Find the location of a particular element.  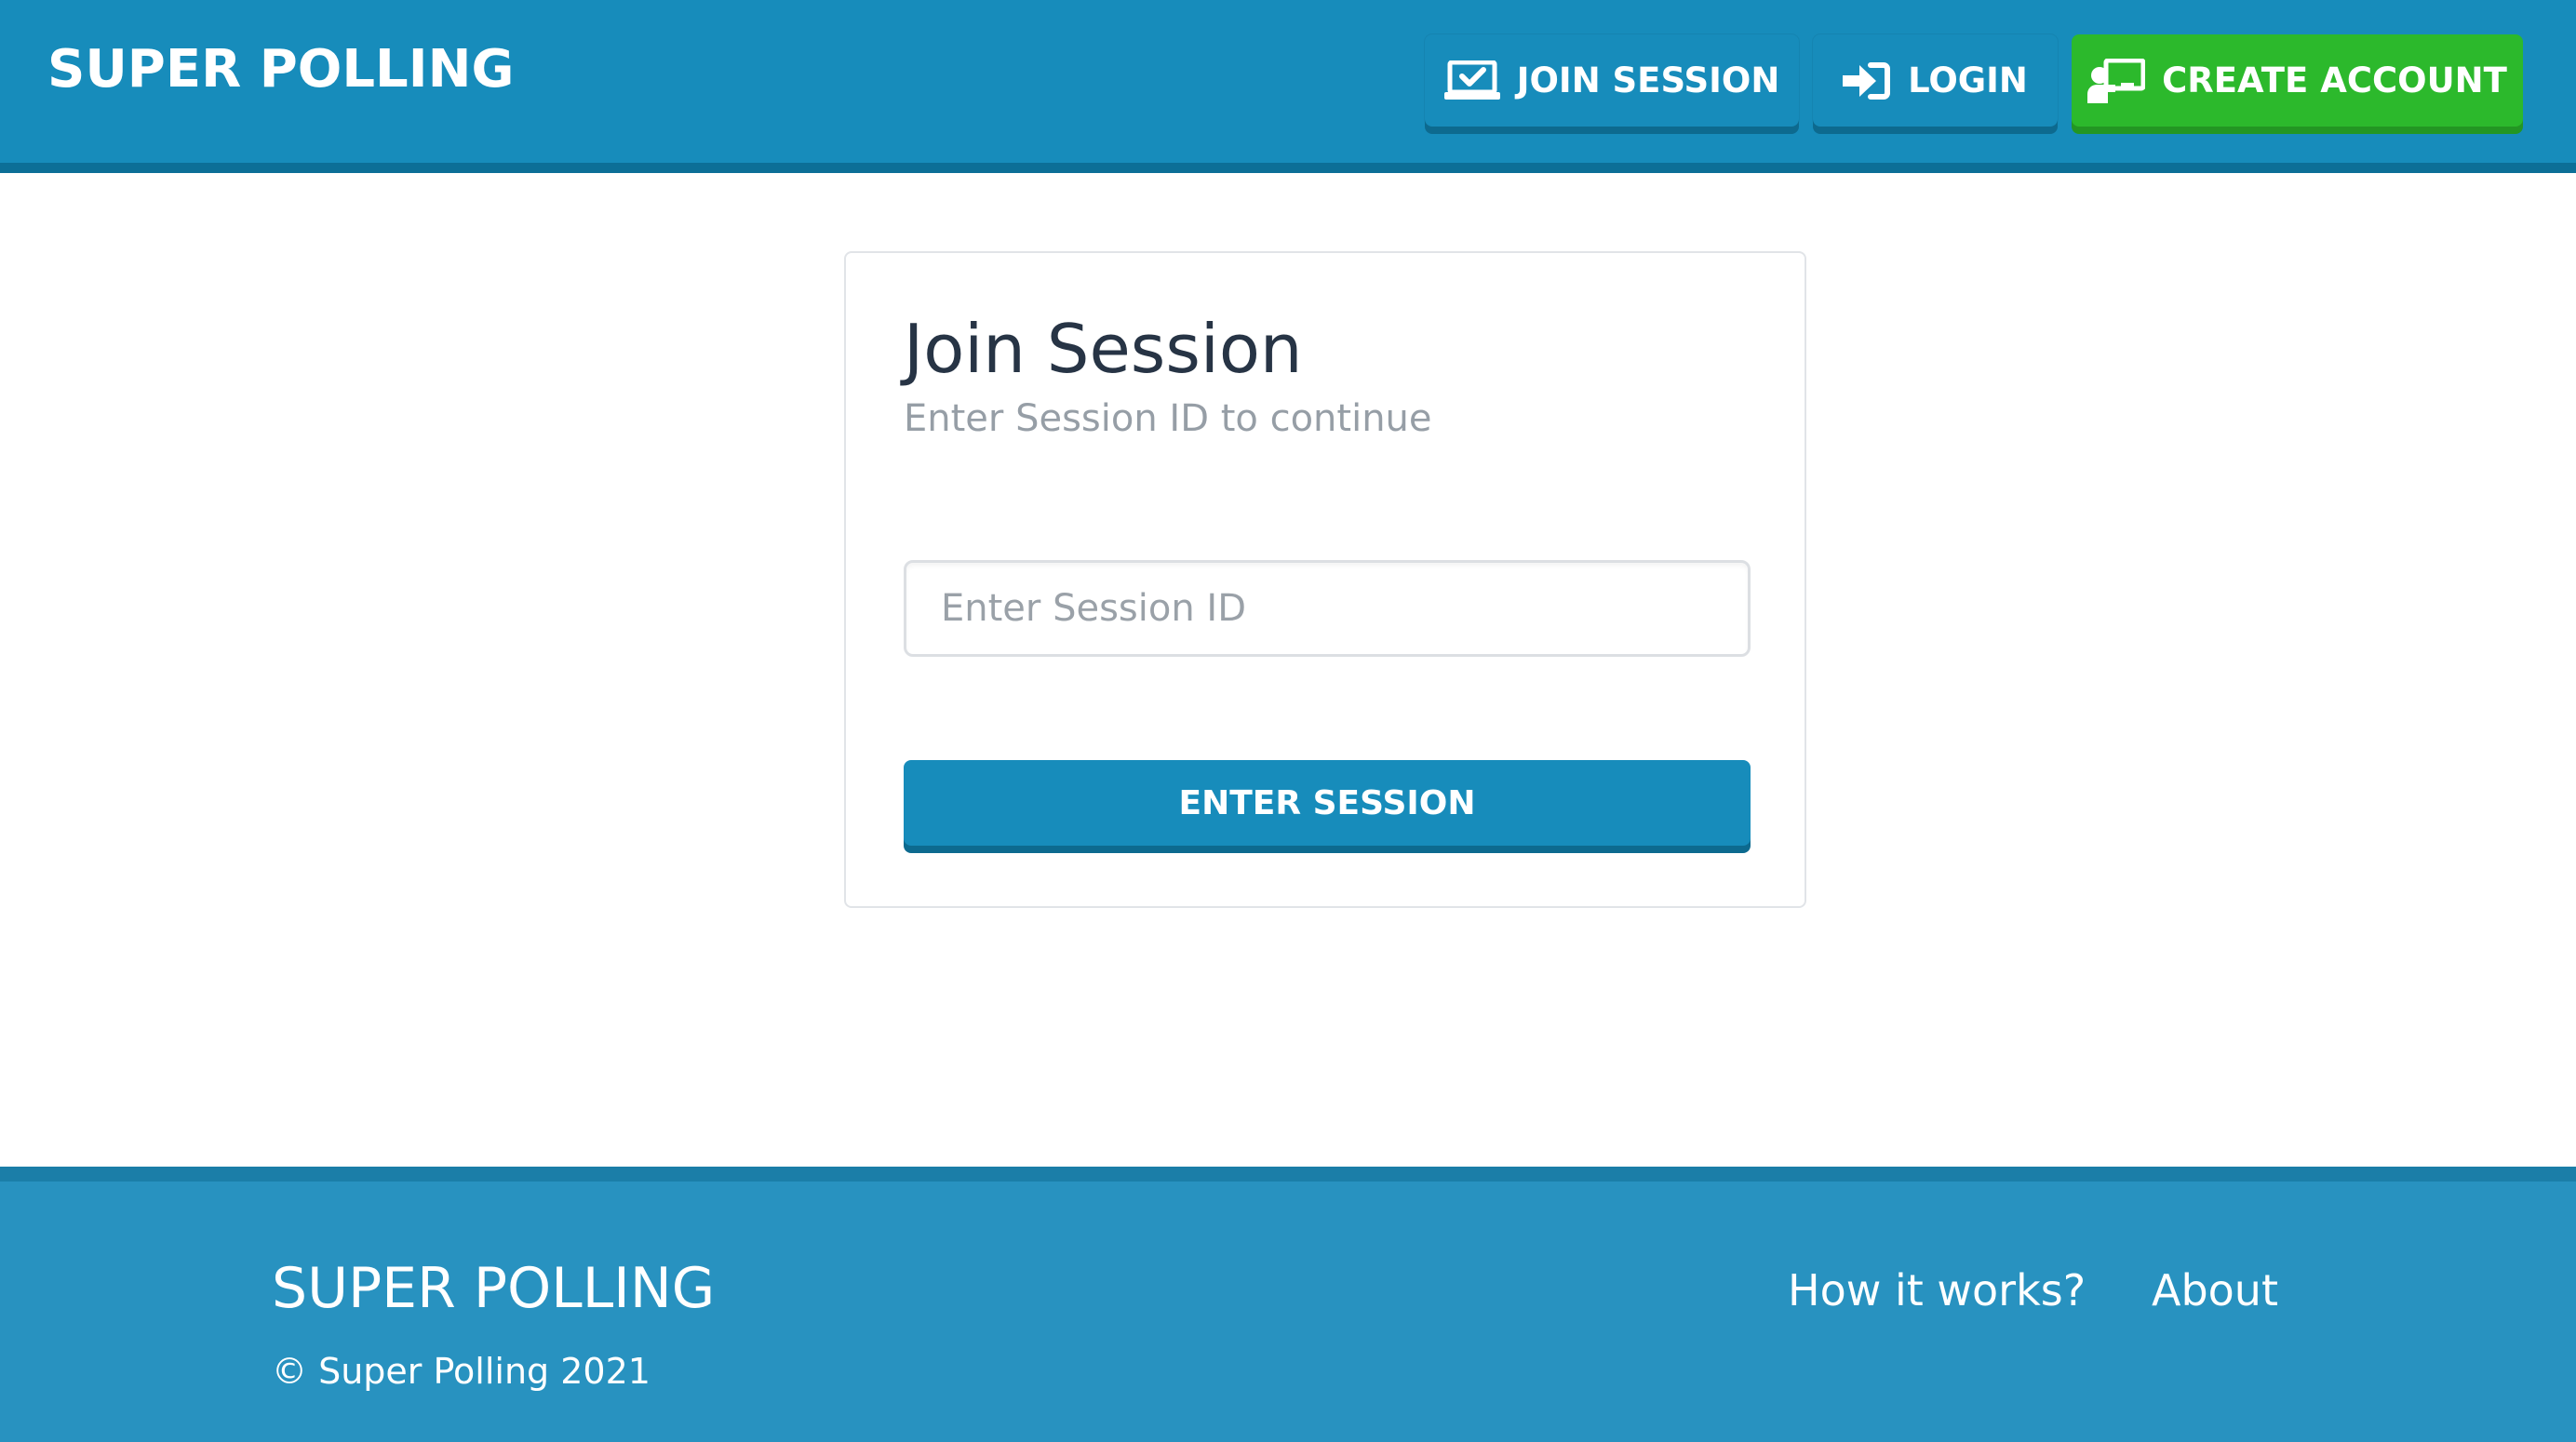

brand-logo-text: SUPER POLLING is located at coordinates (280, 69).